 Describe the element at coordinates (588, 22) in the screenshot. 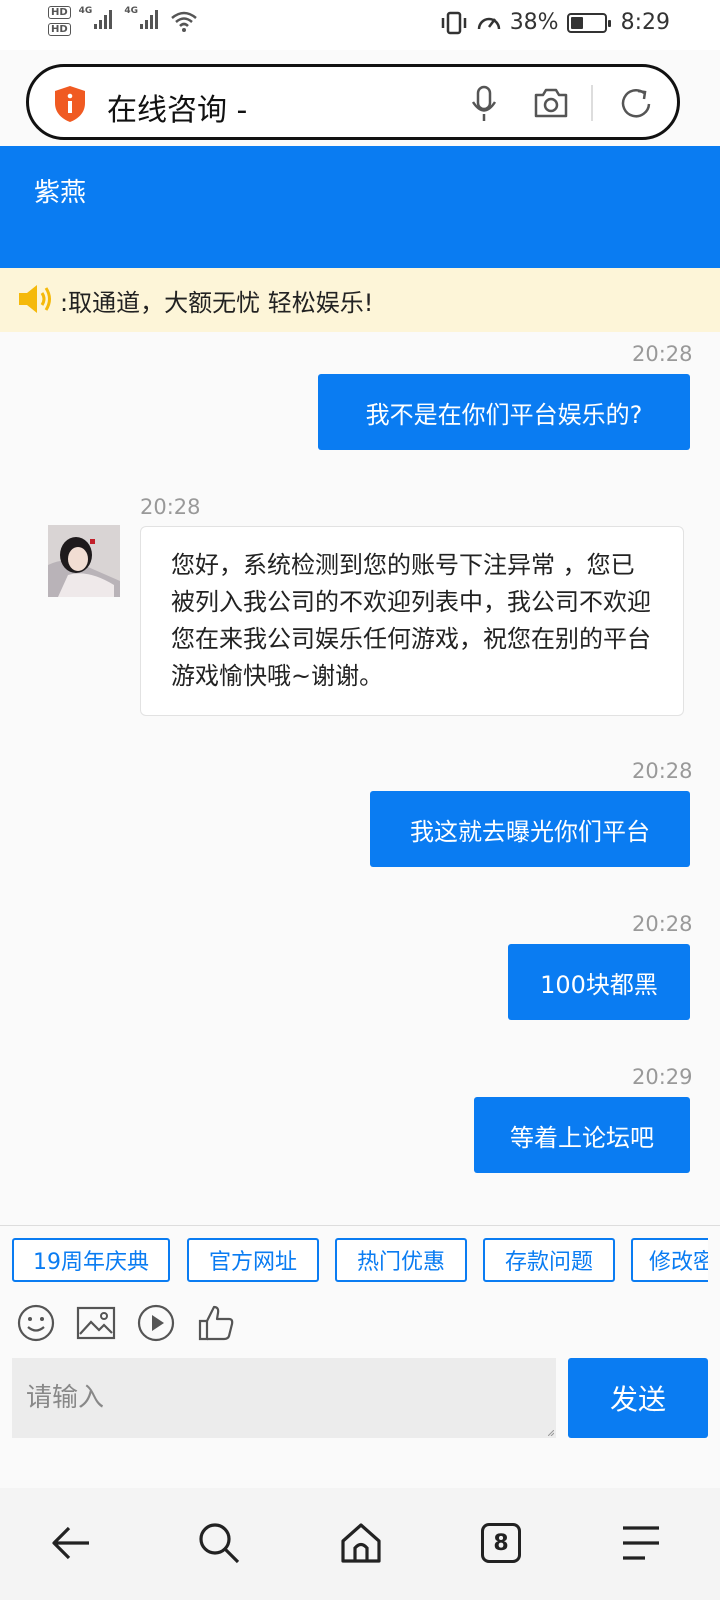

I see `battery-icon` at that location.